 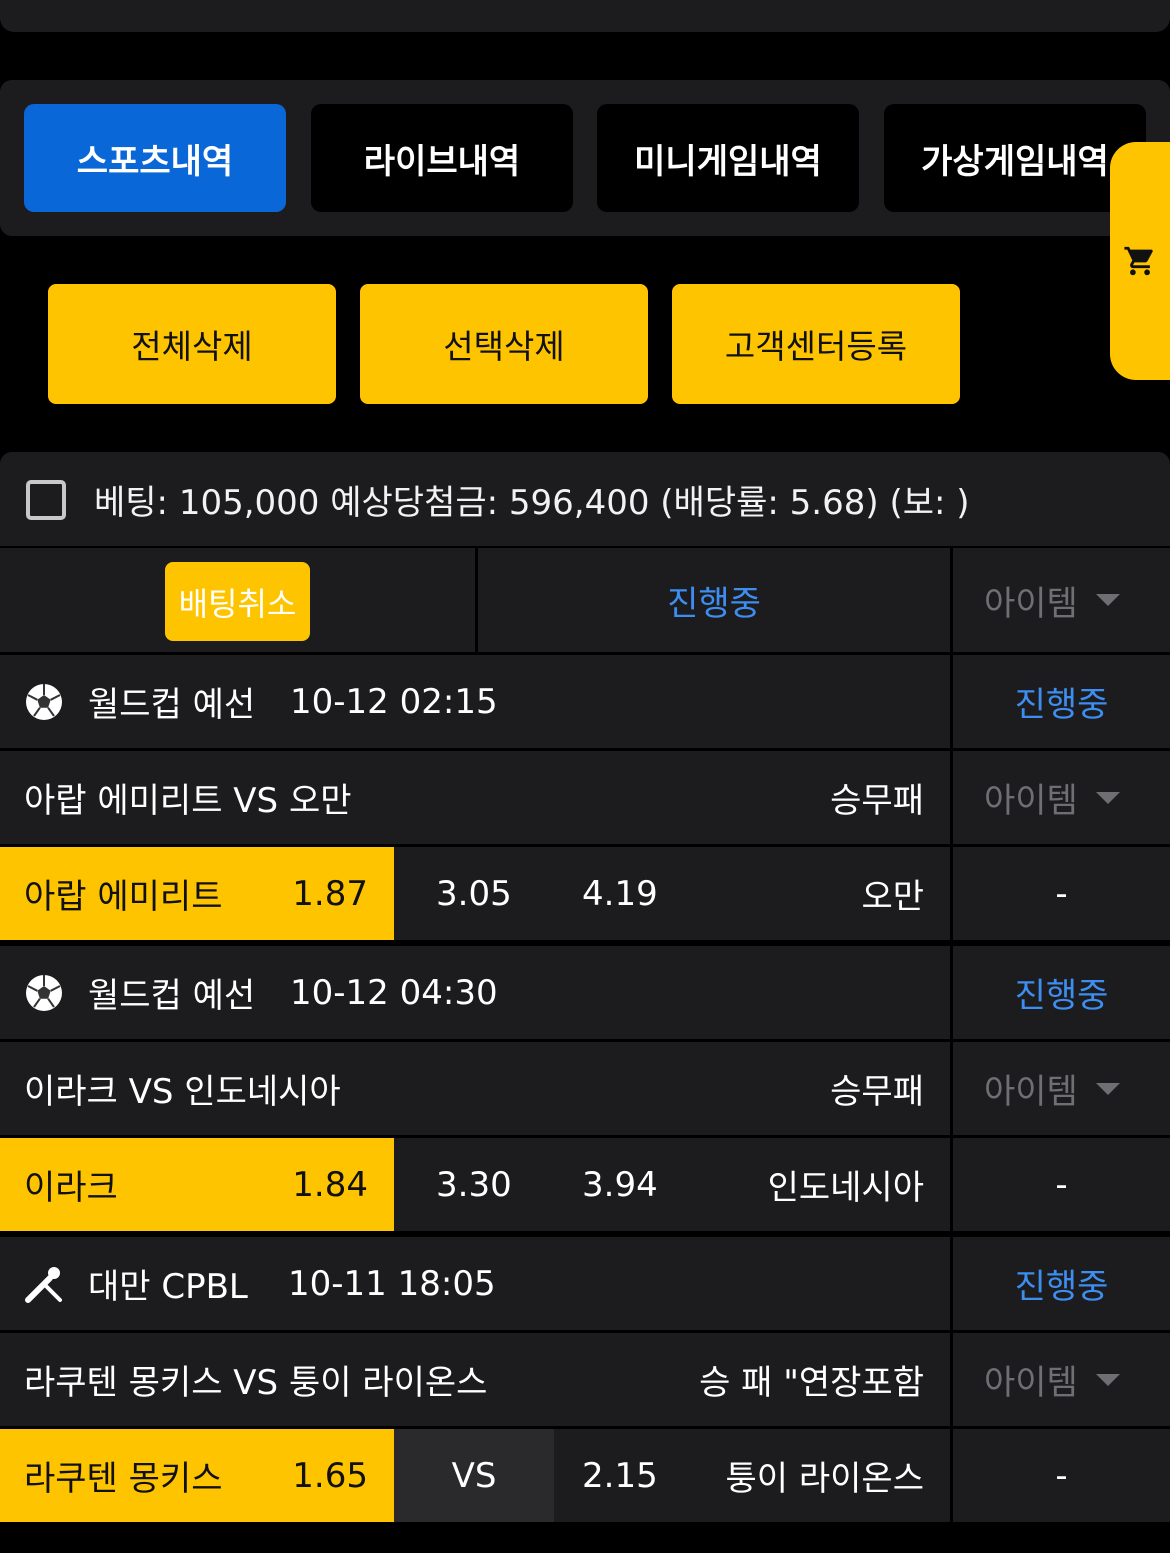 What do you see at coordinates (892, 897) in the screenshot?
I see `away-team: 오만` at bounding box center [892, 897].